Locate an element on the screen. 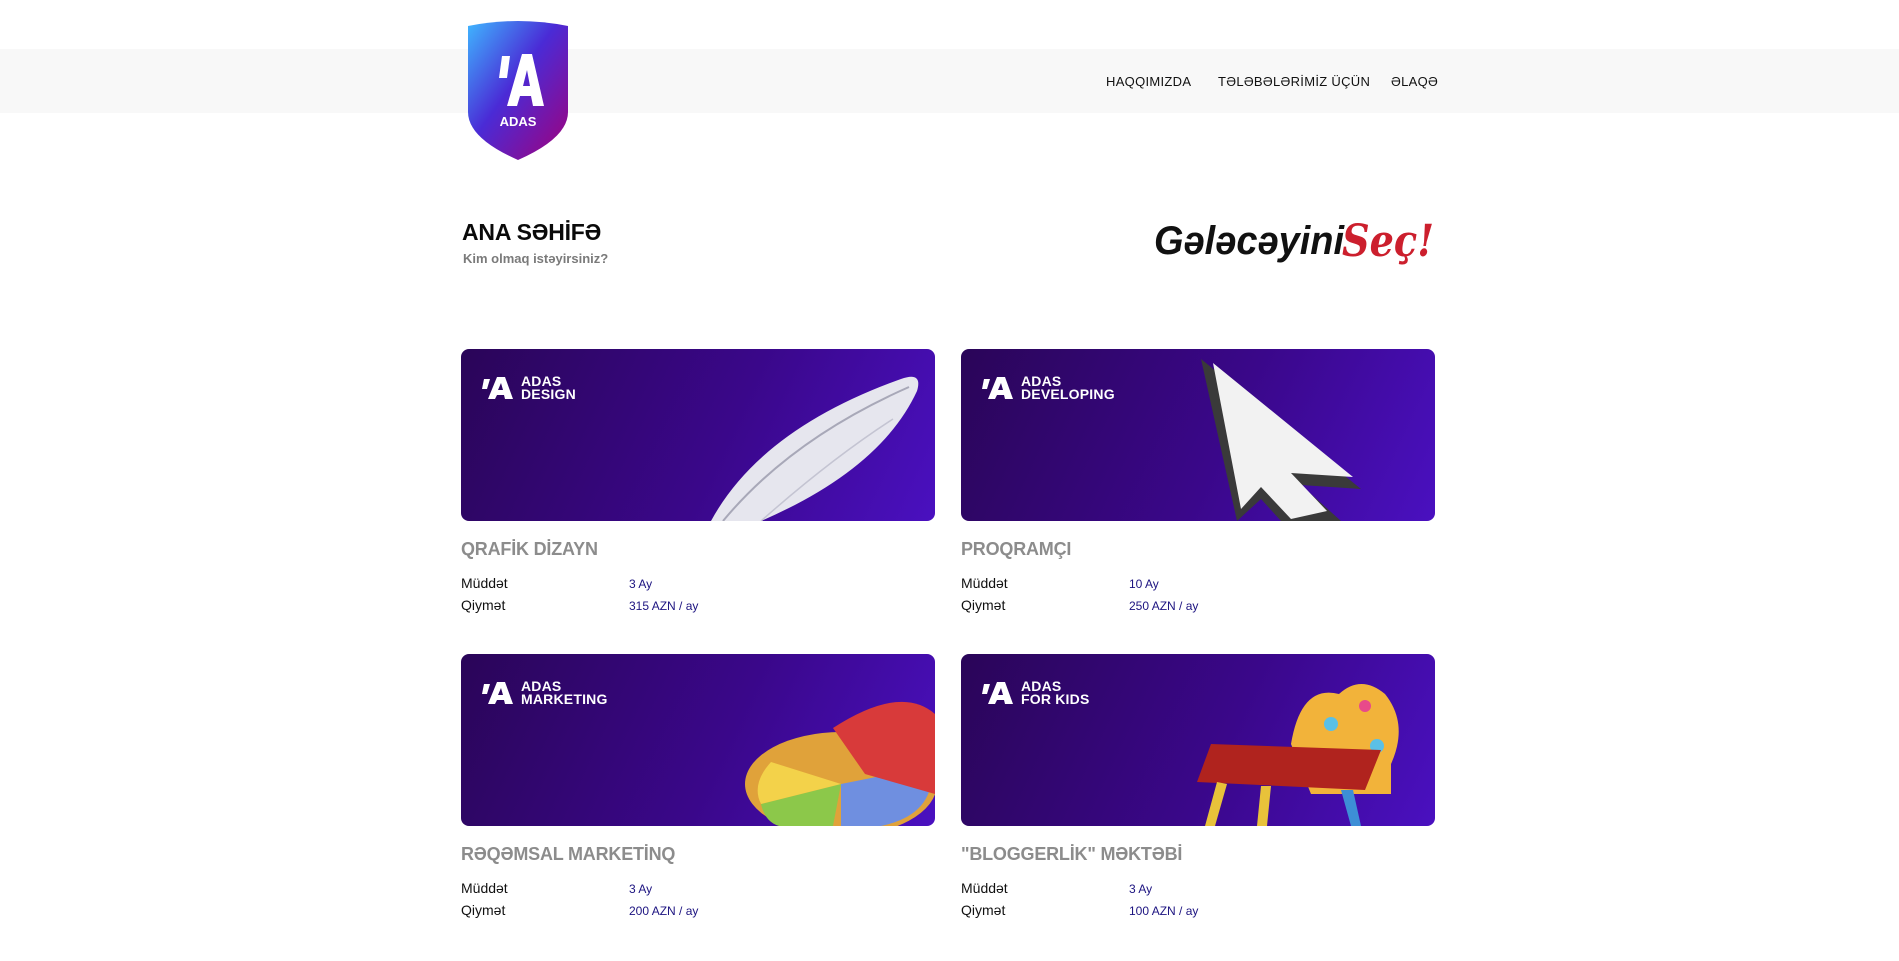 This screenshot has height=961, width=1899. course-banner: ADAS DESIGN is located at coordinates (698, 435).